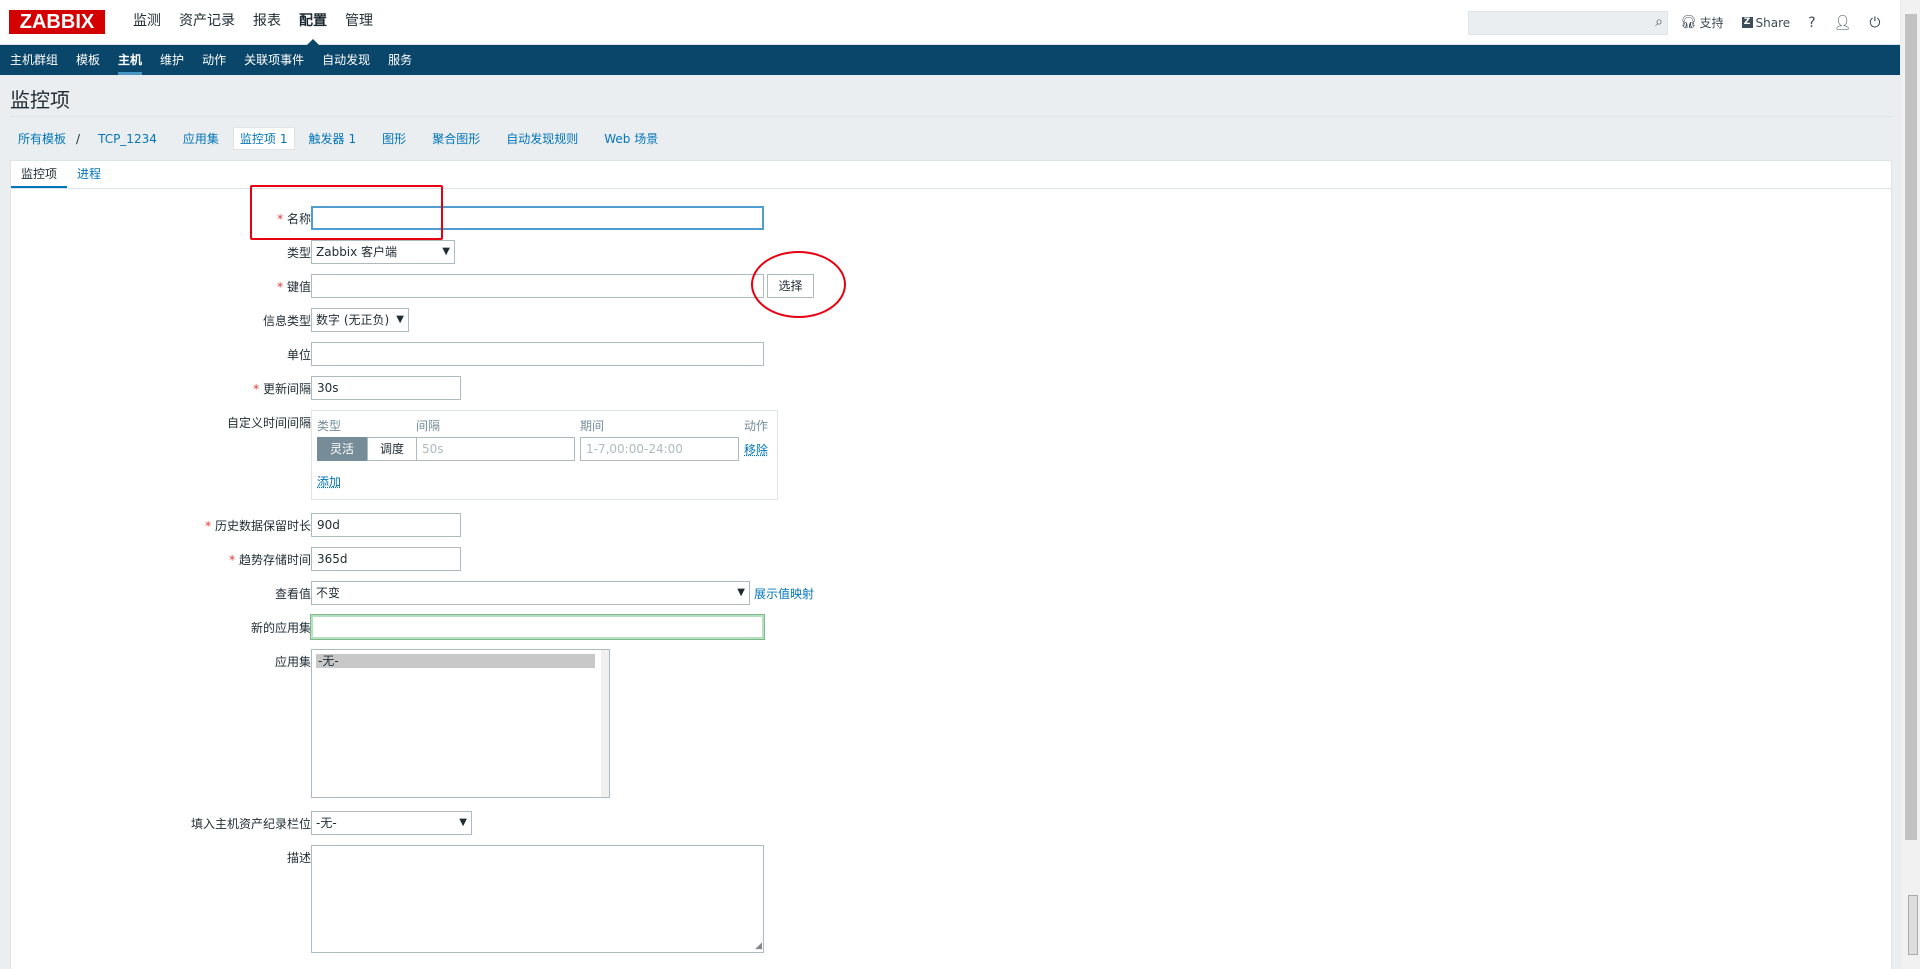 The width and height of the screenshot is (1920, 969). I want to click on trends-field: 365d, so click(386, 559).